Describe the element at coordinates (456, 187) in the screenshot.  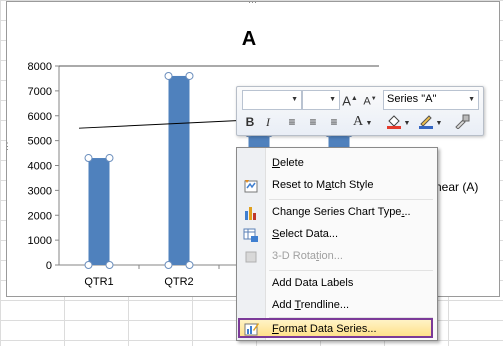
I see `legend-entry-trendline: near (A)` at that location.